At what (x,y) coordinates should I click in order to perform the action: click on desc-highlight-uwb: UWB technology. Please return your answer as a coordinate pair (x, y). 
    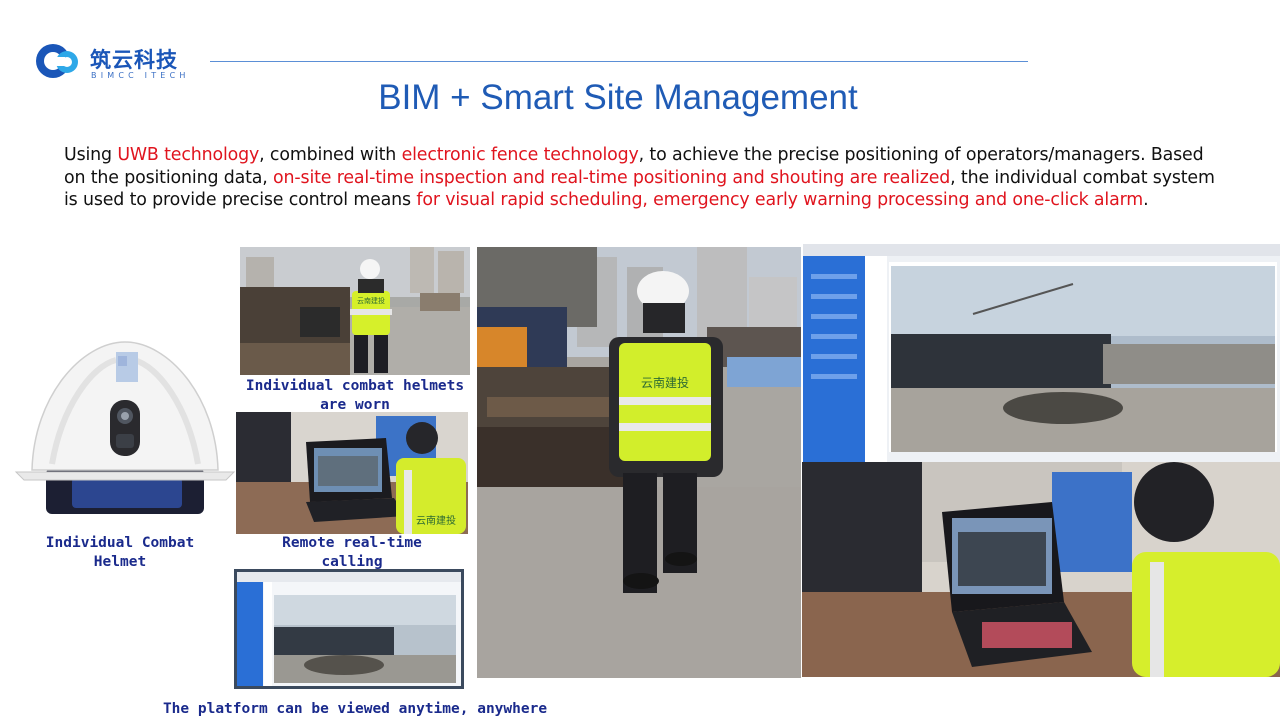
    Looking at the image, I should click on (188, 155).